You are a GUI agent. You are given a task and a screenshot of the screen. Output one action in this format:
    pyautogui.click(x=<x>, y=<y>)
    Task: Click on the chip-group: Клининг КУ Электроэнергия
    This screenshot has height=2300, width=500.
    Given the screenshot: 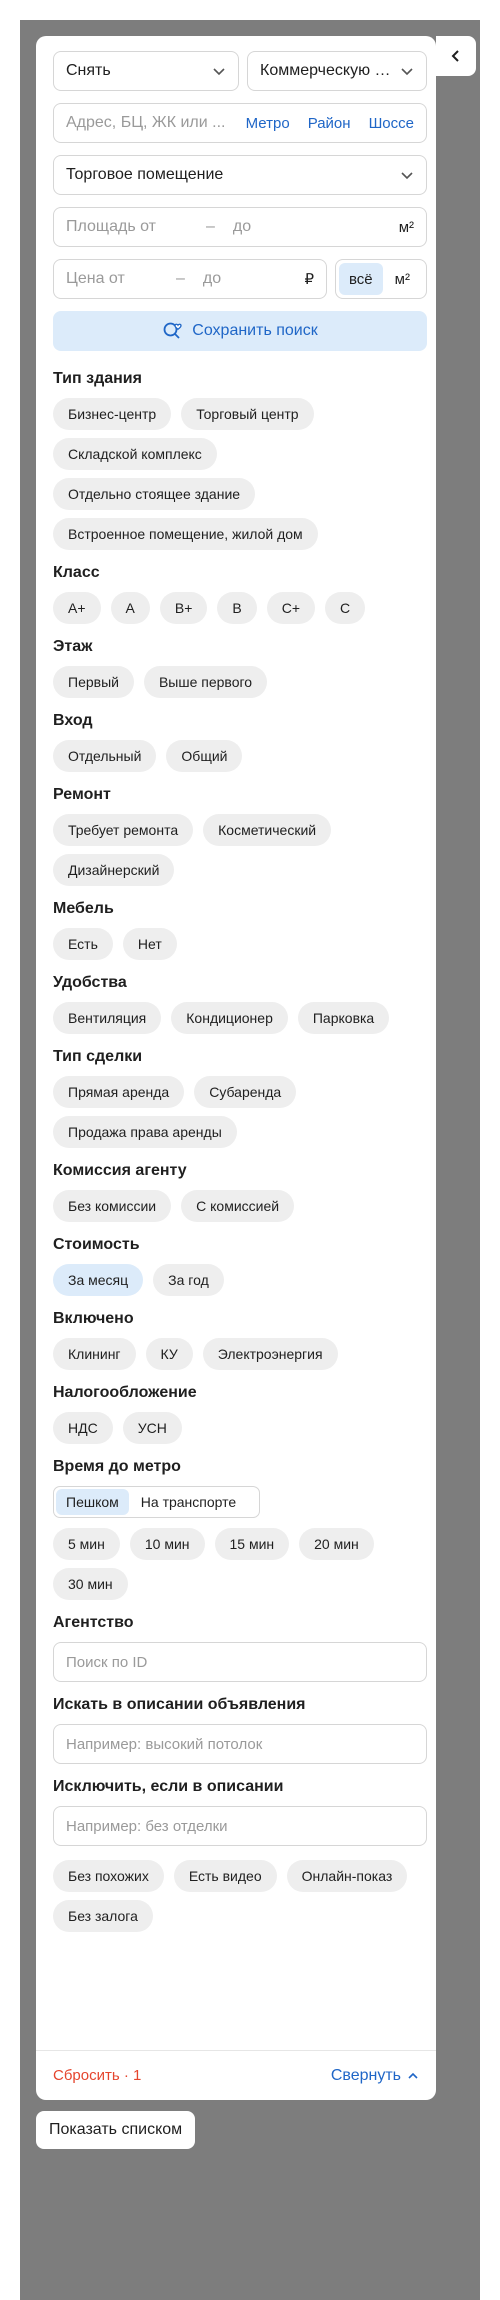 What is the action you would take?
    pyautogui.click(x=240, y=1354)
    